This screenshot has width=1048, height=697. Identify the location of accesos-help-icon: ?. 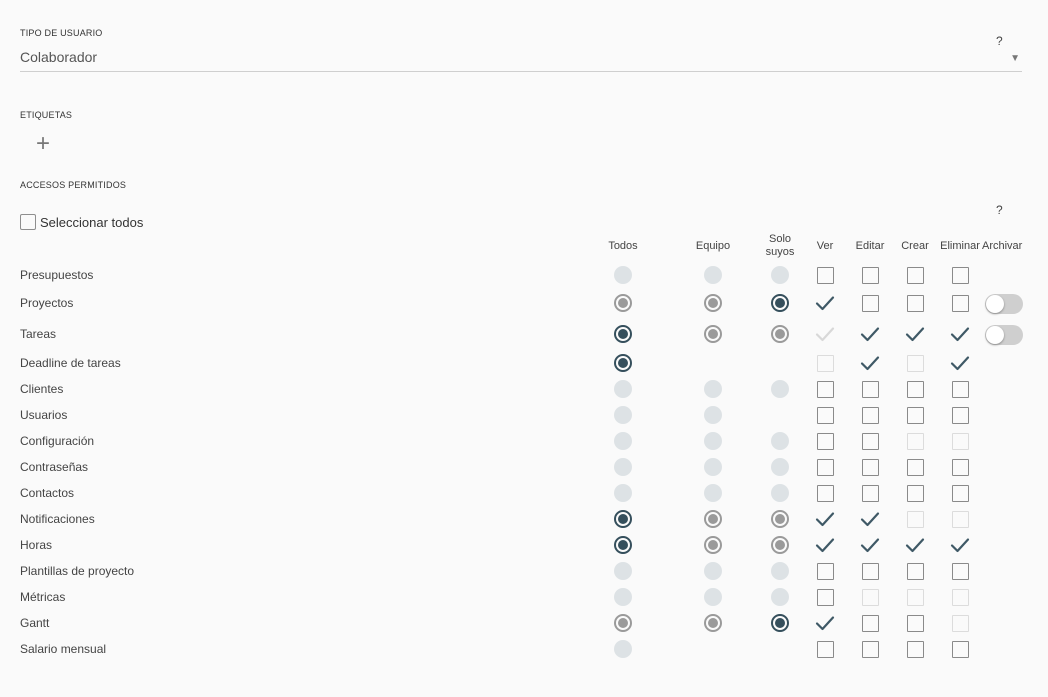
(999, 210).